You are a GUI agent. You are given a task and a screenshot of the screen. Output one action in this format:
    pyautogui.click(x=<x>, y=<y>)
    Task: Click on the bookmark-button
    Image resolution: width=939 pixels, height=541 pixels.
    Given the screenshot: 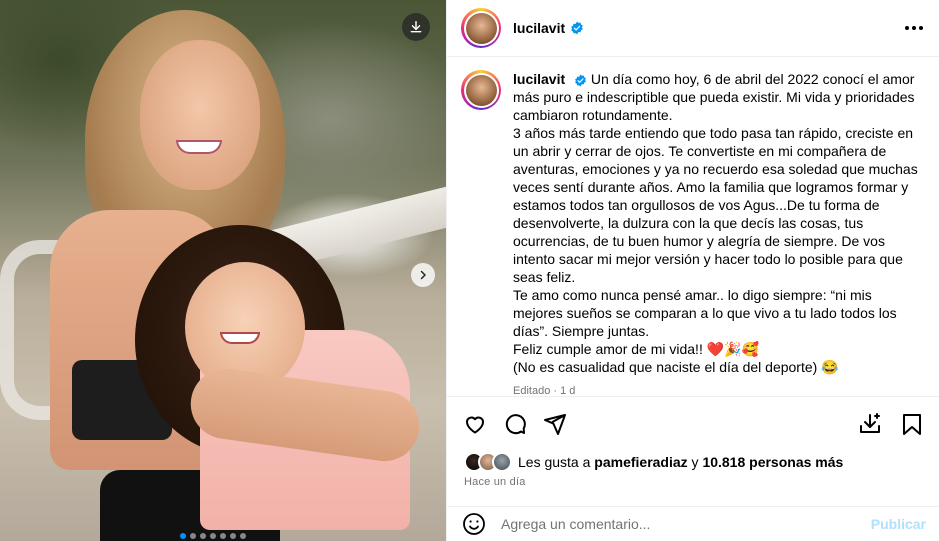 What is the action you would take?
    pyautogui.click(x=912, y=424)
    